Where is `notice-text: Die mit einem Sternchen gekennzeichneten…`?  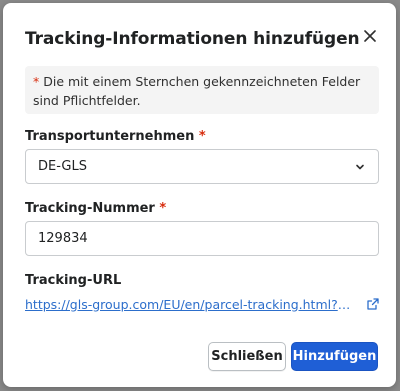
notice-text: Die mit einem Sternchen gekennzeichneten… is located at coordinates (197, 91).